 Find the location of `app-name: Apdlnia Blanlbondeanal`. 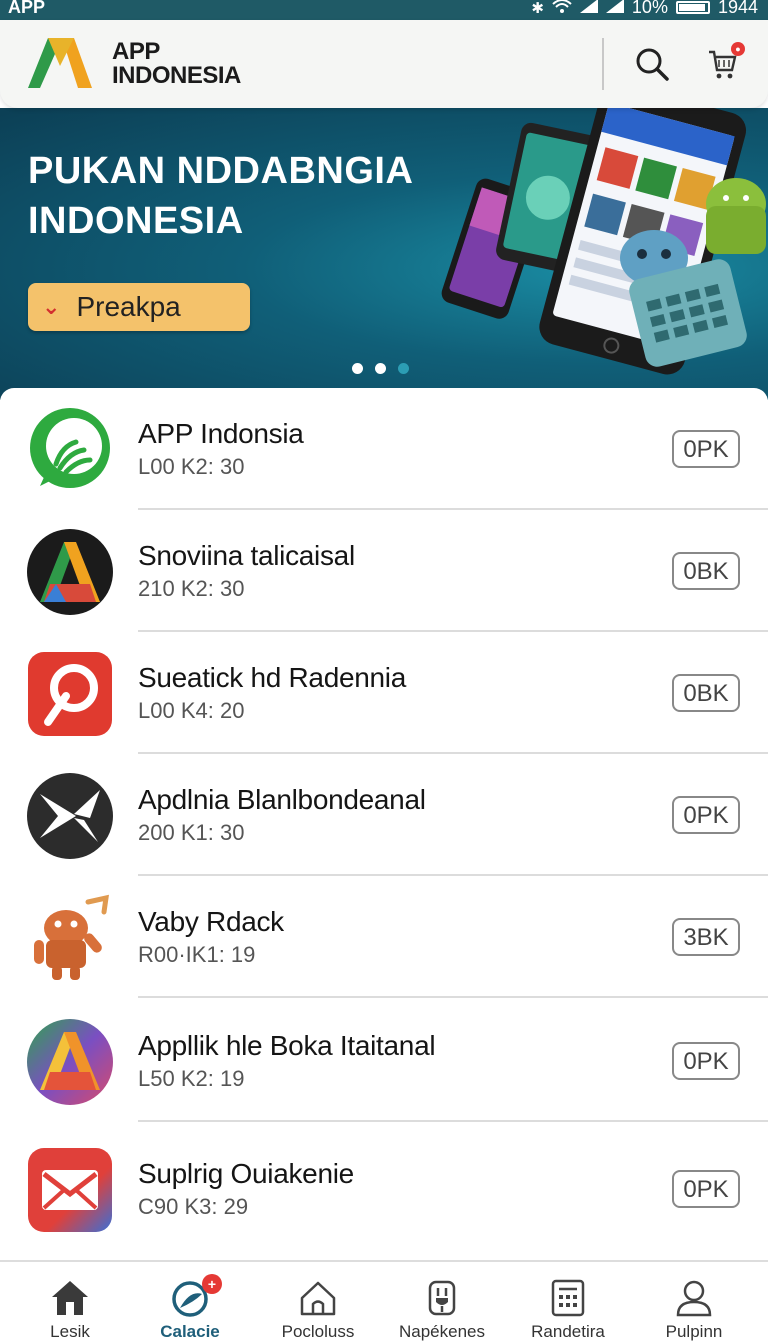

app-name: Apdlnia Blanlbondeanal is located at coordinates (282, 799).